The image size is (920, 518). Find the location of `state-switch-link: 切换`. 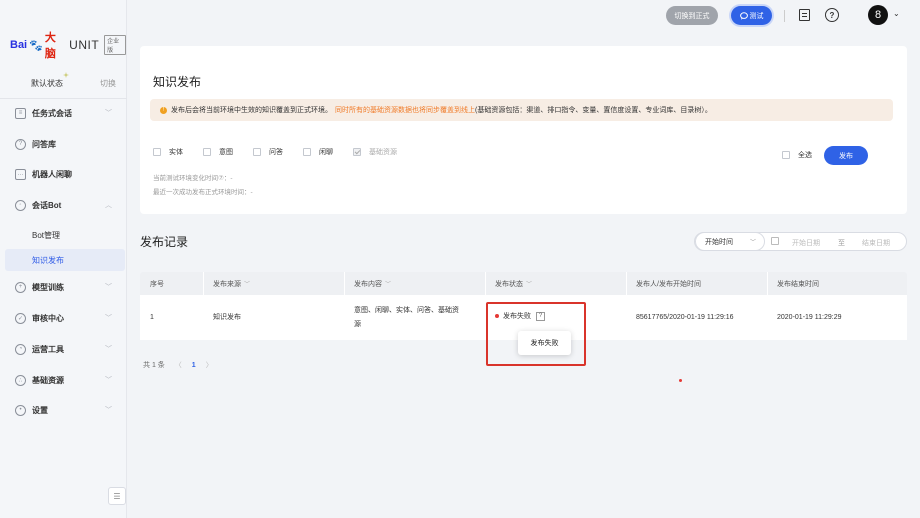

state-switch-link: 切换 is located at coordinates (108, 83).